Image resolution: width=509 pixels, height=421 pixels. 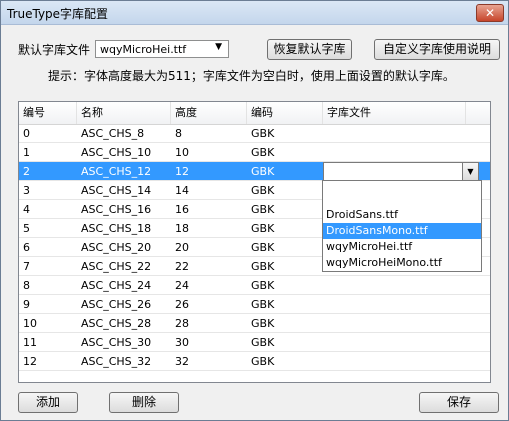 What do you see at coordinates (182, 171) in the screenshot?
I see `cell-height: 12` at bounding box center [182, 171].